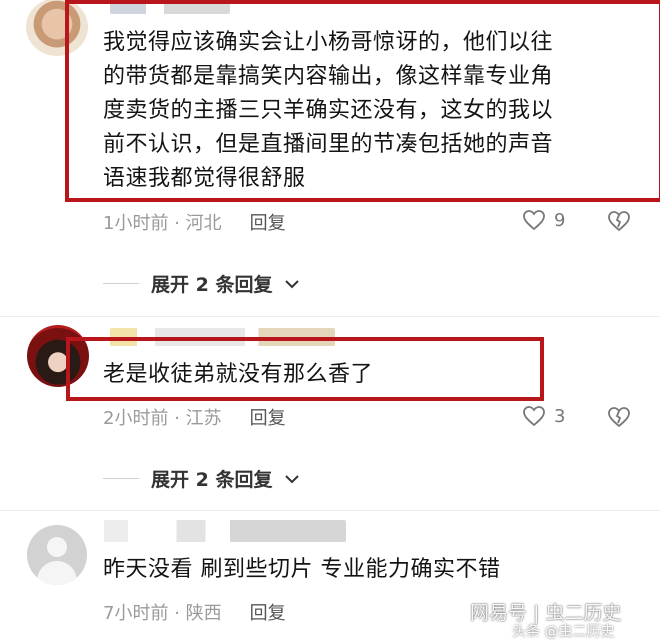  I want to click on watermark-sub: 头条 @虫二历史, so click(563, 632).